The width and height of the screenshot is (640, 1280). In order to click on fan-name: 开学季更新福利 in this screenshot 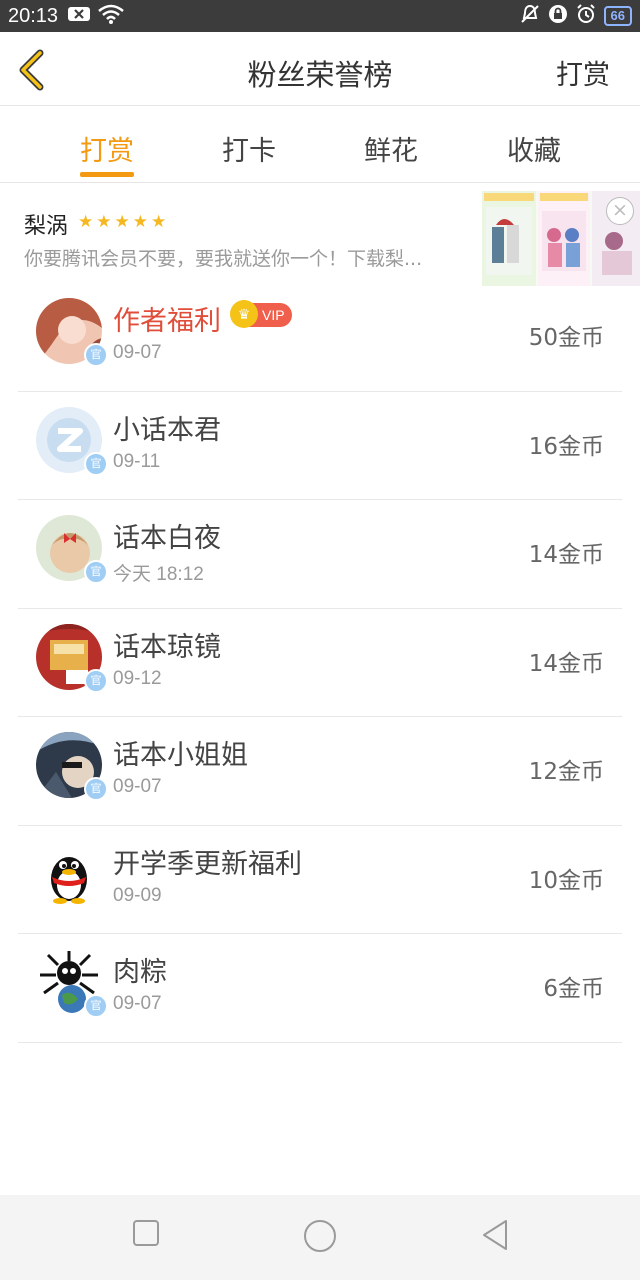, I will do `click(207, 864)`.